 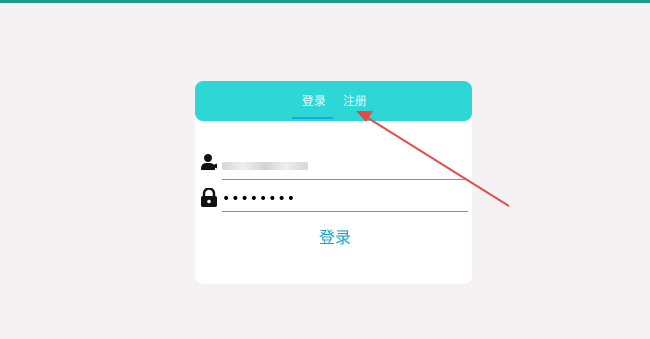 What do you see at coordinates (355, 101) in the screenshot?
I see `tab-register: 注册` at bounding box center [355, 101].